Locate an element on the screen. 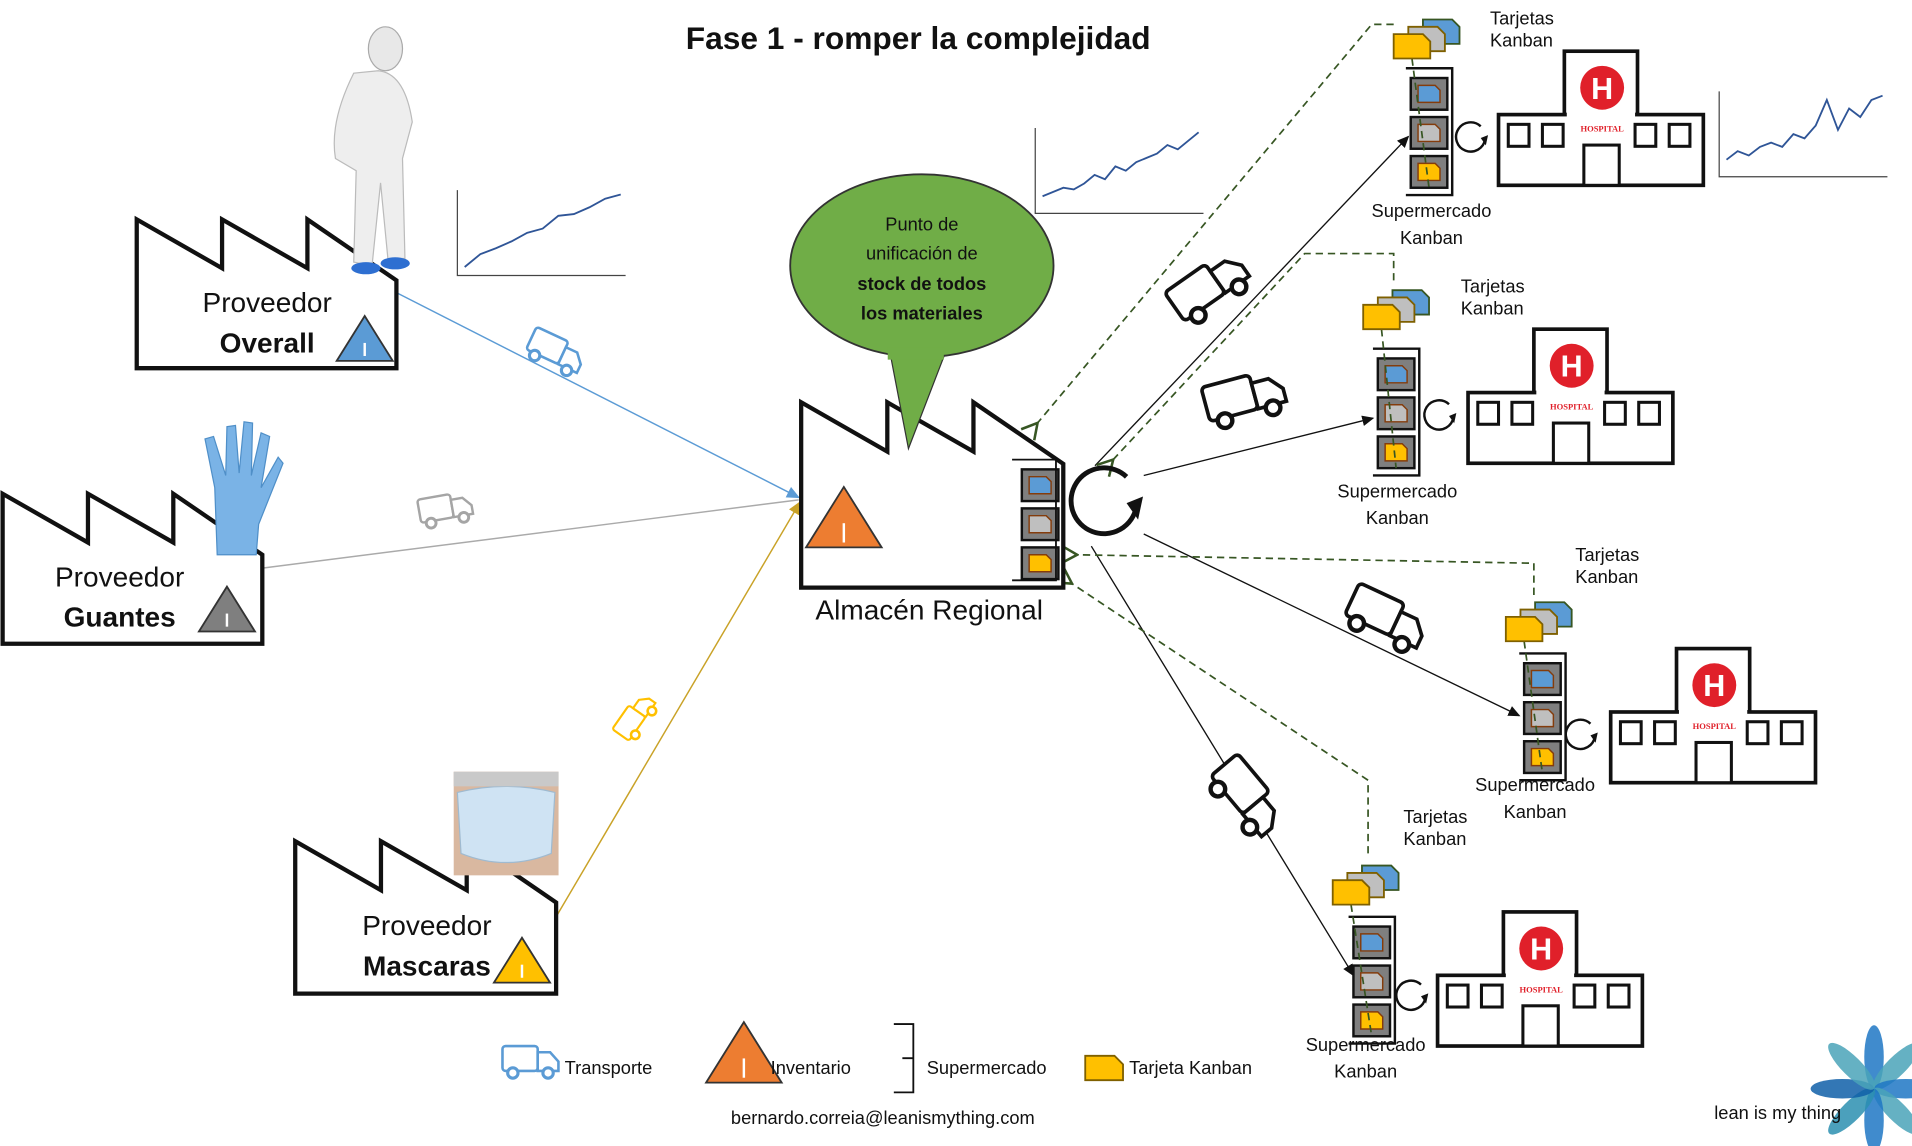  hospital-1: H HOSPITAL is located at coordinates (1601, 118).